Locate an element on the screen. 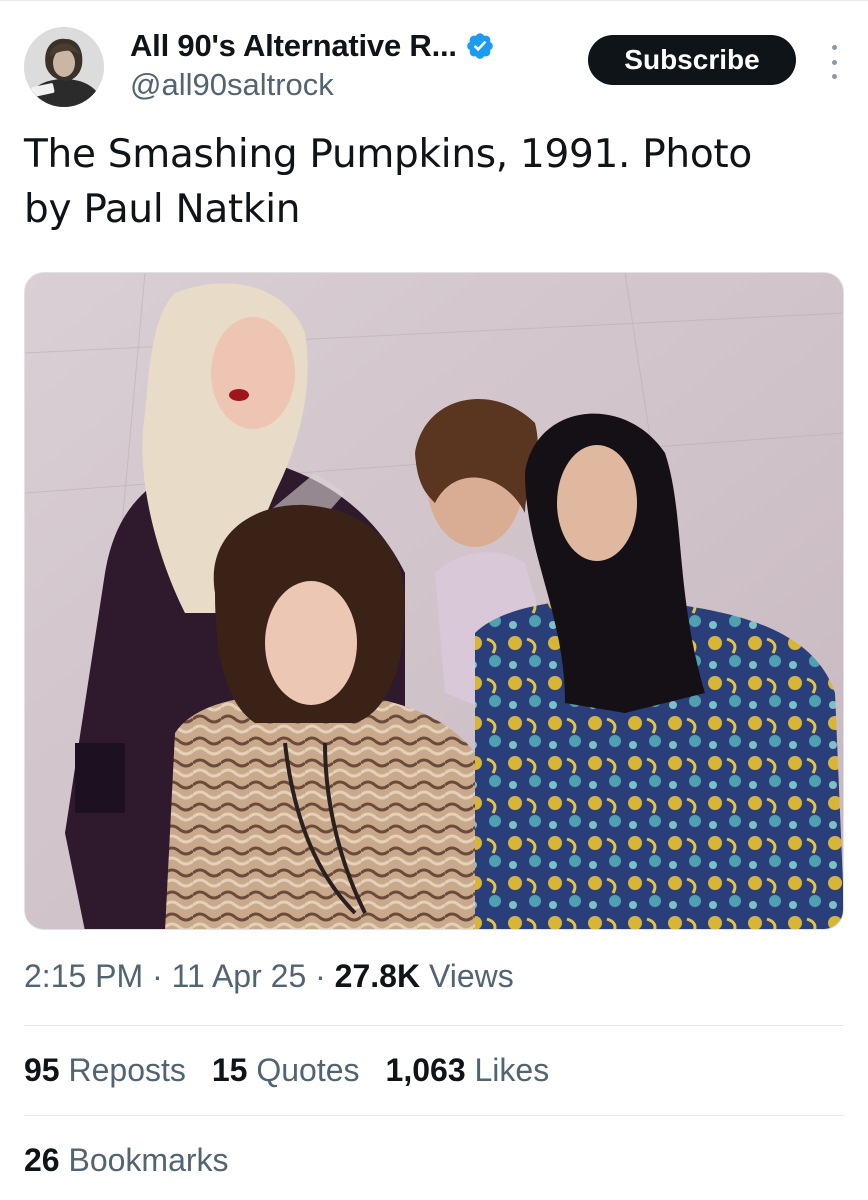  bookmarks-count: 26 is located at coordinates (42, 1160).